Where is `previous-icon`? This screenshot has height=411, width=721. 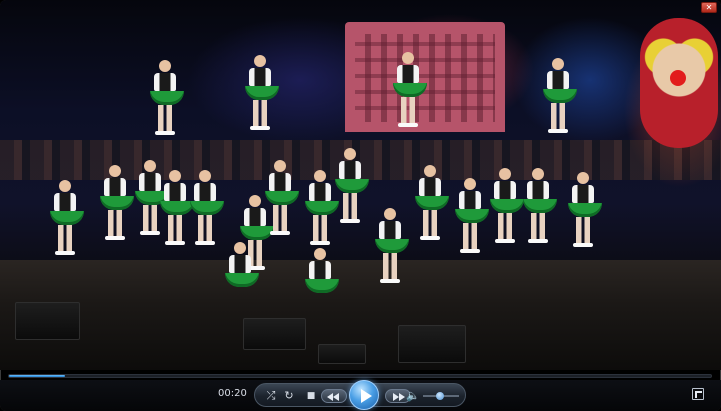 previous-icon is located at coordinates (334, 396).